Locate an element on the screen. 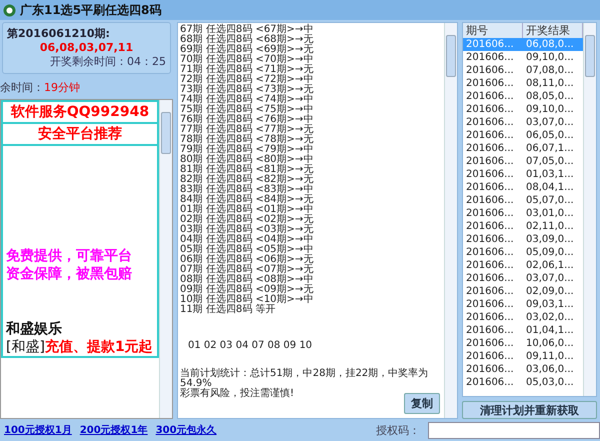  ad-brand: 和盛娱乐 is located at coordinates (33, 329).